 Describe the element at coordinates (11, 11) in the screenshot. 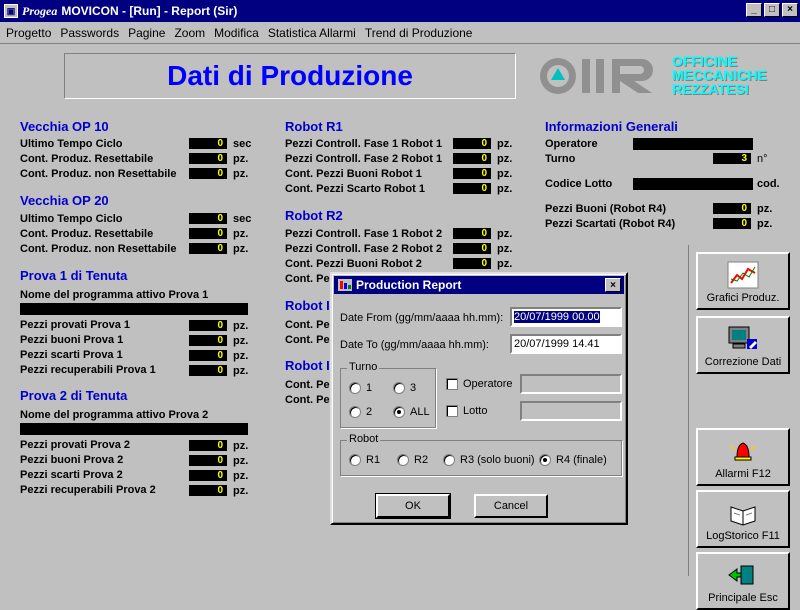

I see `app-icon: ▣` at that location.